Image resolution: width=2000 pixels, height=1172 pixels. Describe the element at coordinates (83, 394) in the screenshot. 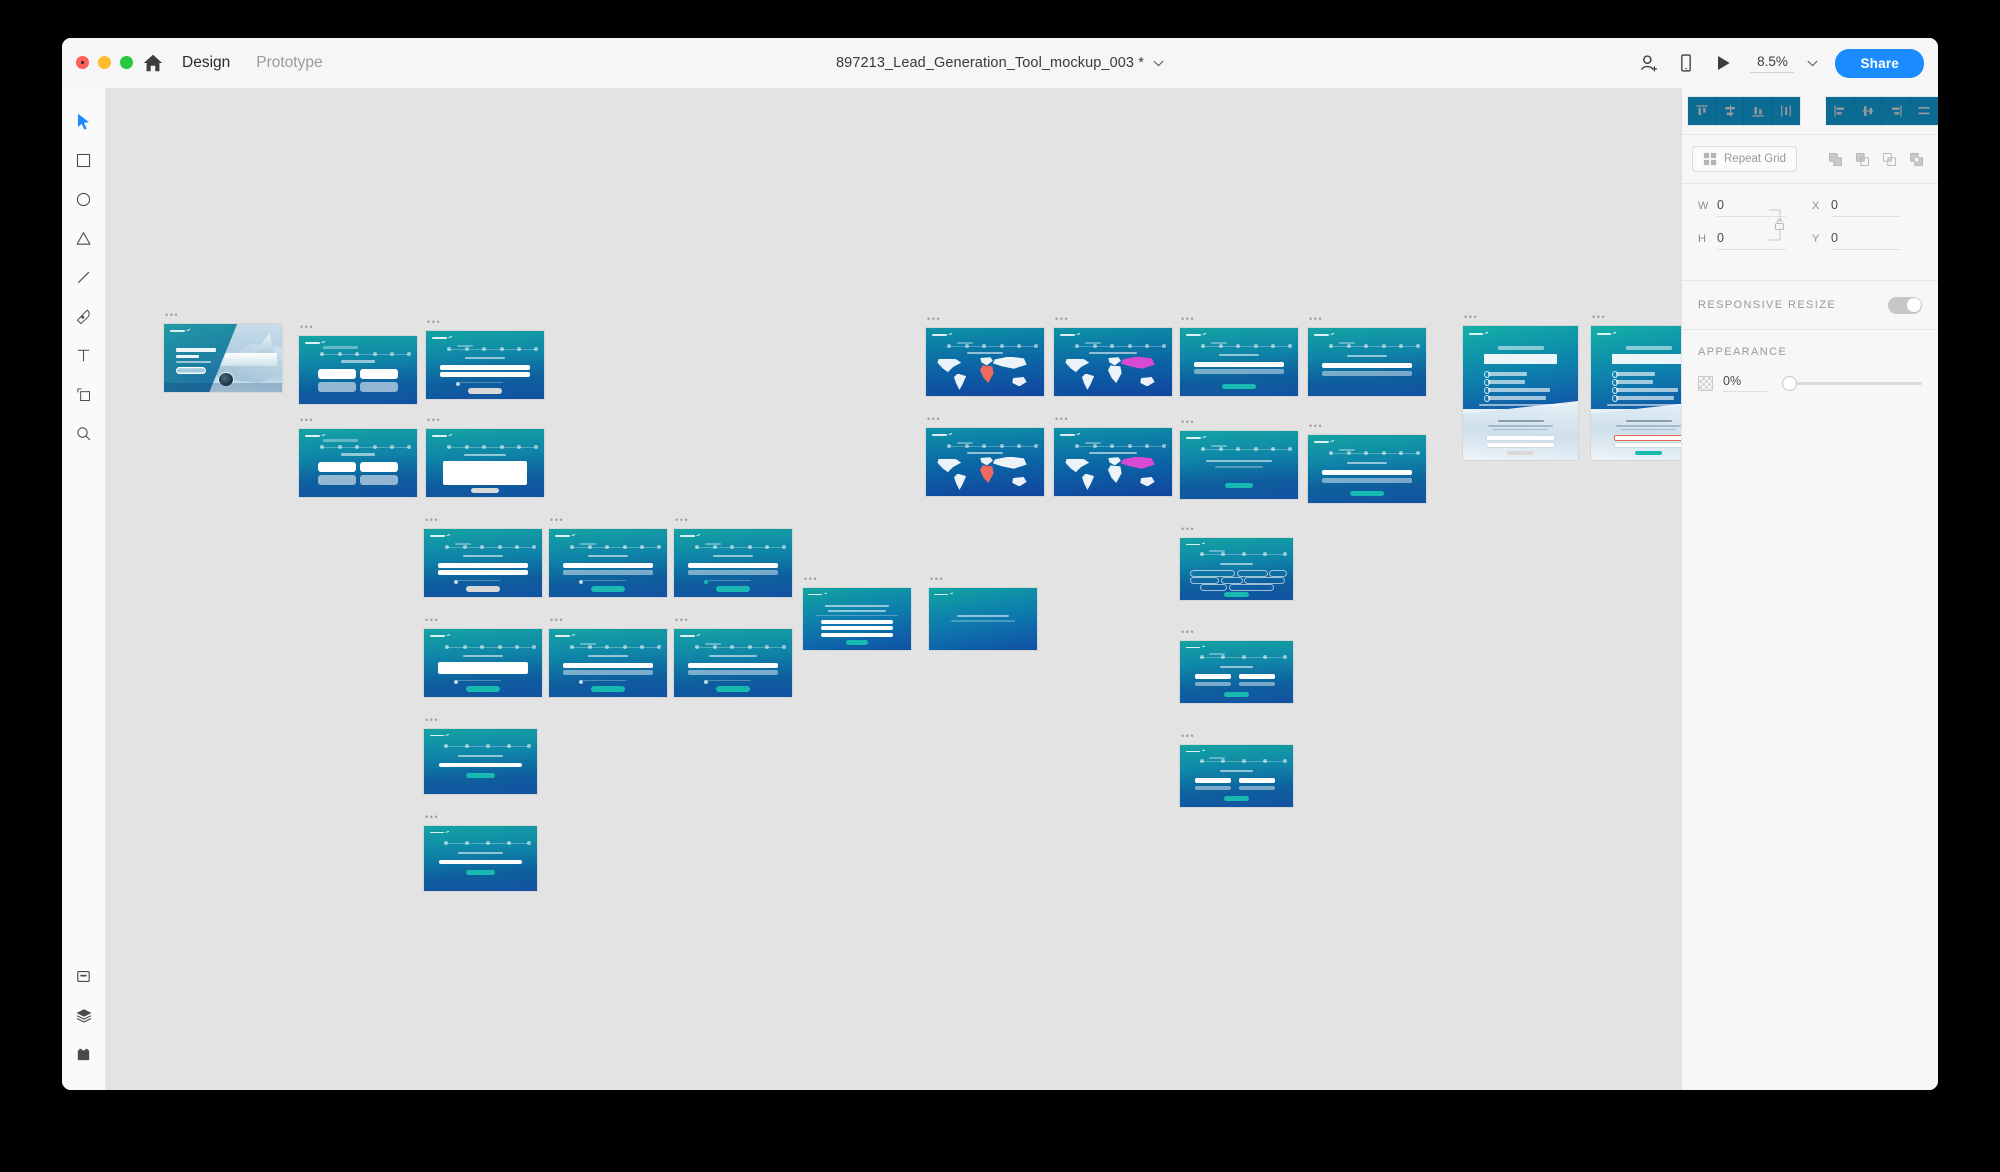

I see `artboard-tool` at that location.